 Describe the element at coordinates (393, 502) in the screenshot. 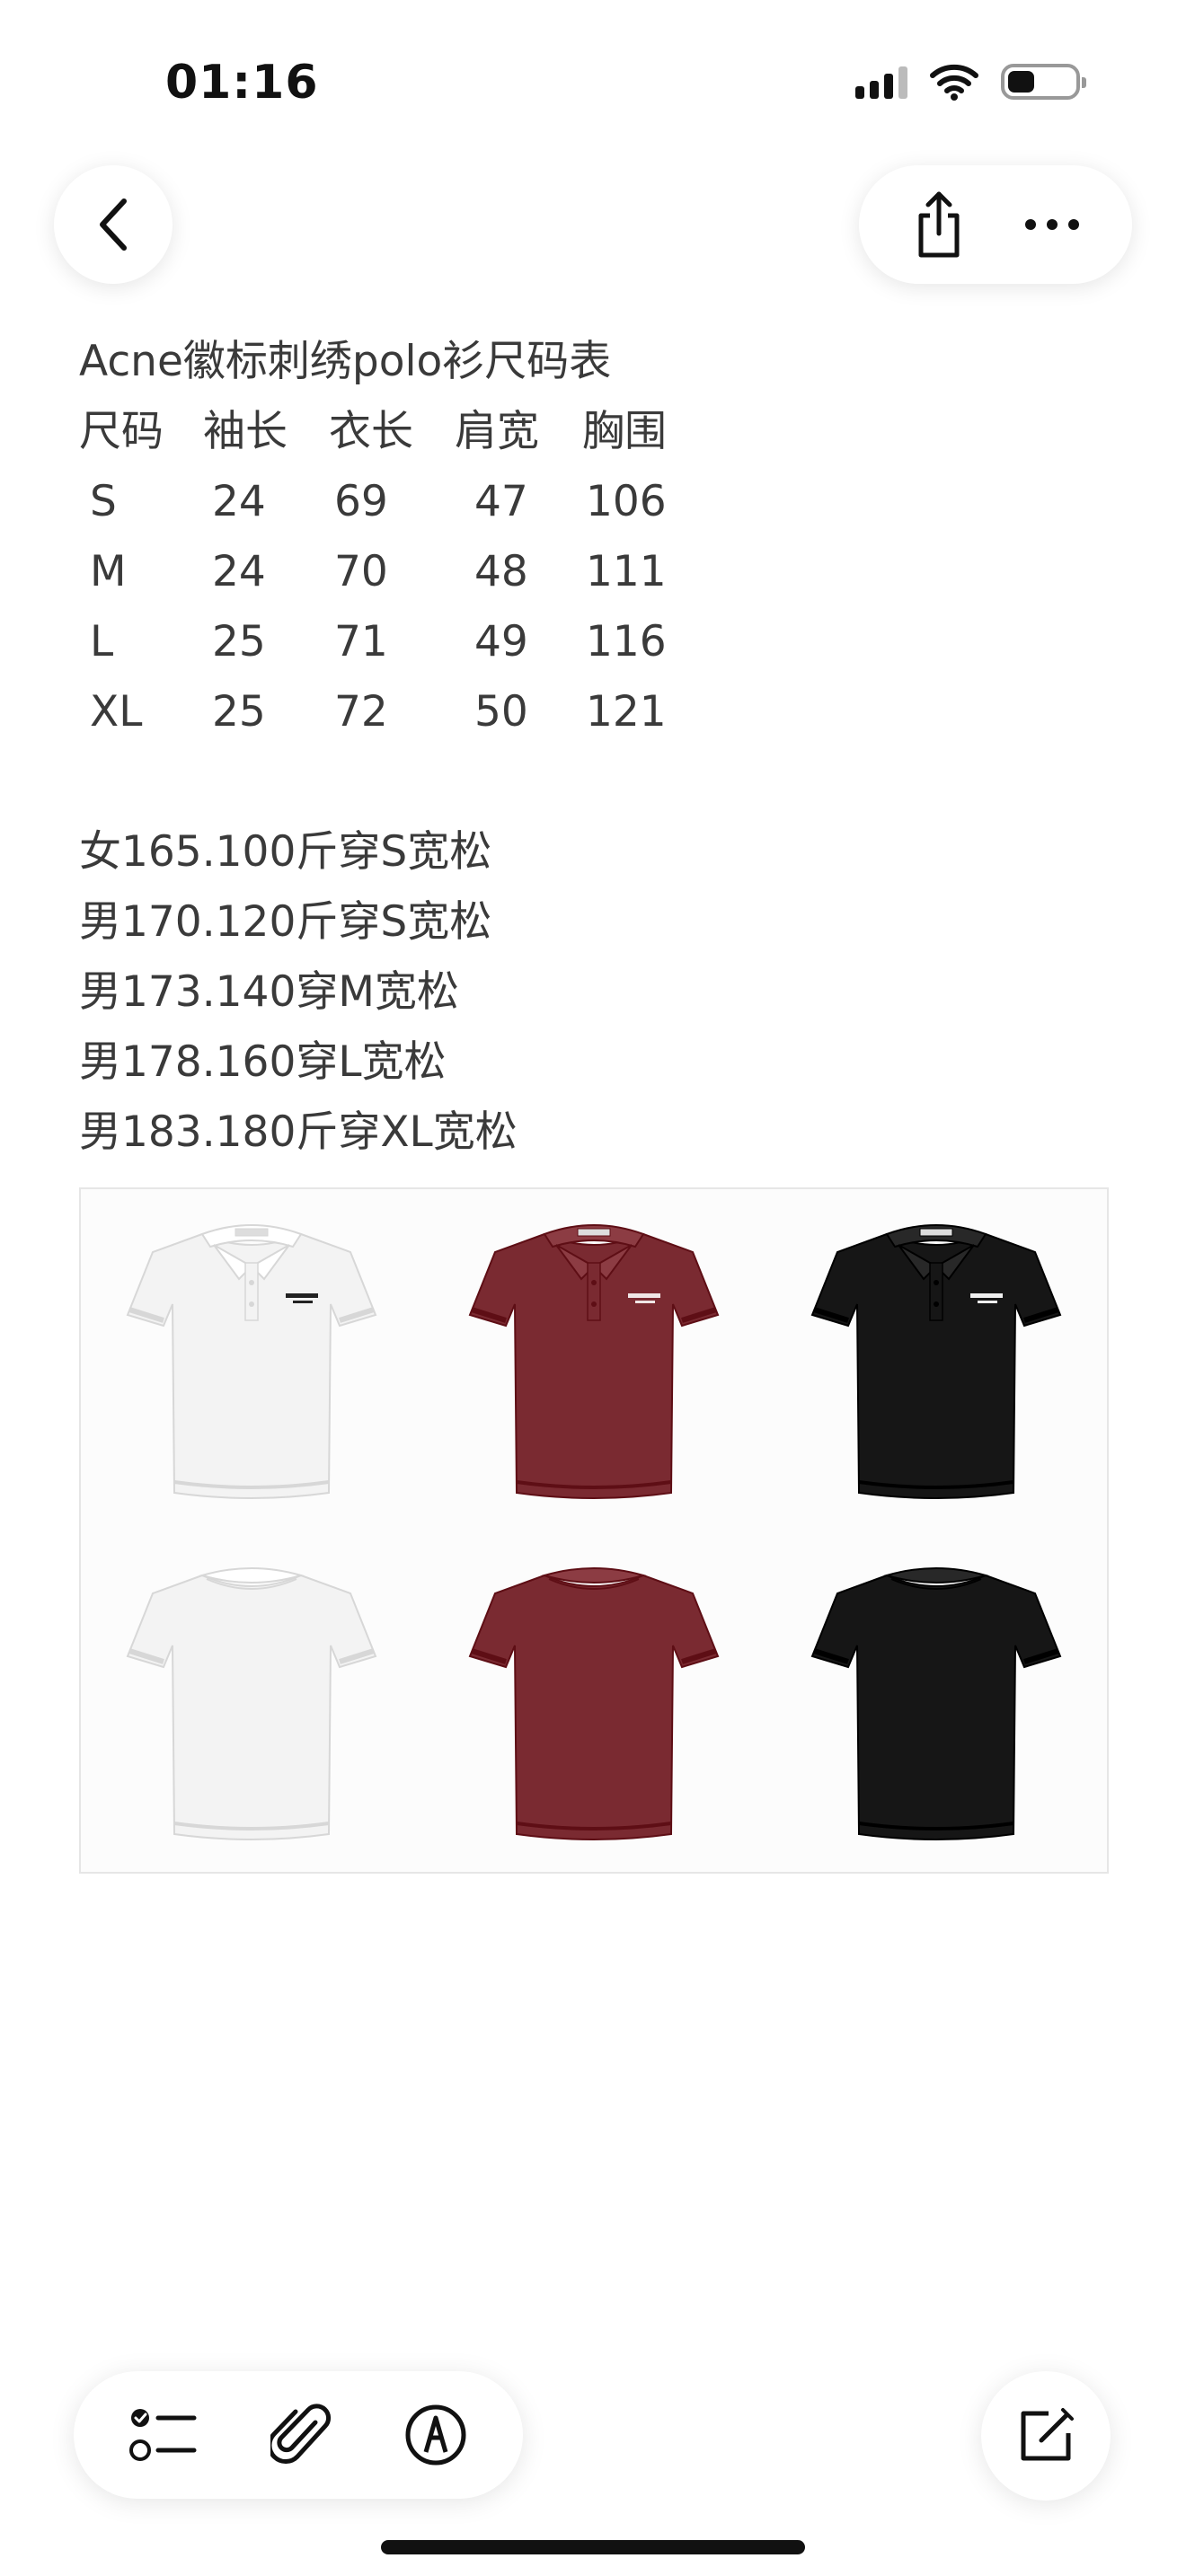

I see `size-row: S 24 69 47 106` at that location.